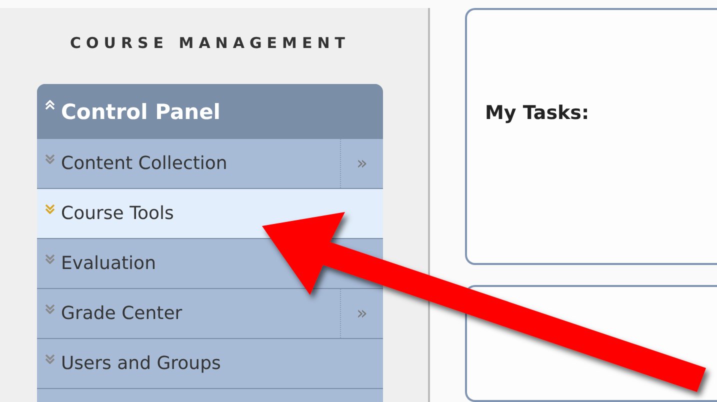 Image resolution: width=717 pixels, height=402 pixels. Describe the element at coordinates (537, 113) in the screenshot. I see `module-title: My Tasks:` at that location.